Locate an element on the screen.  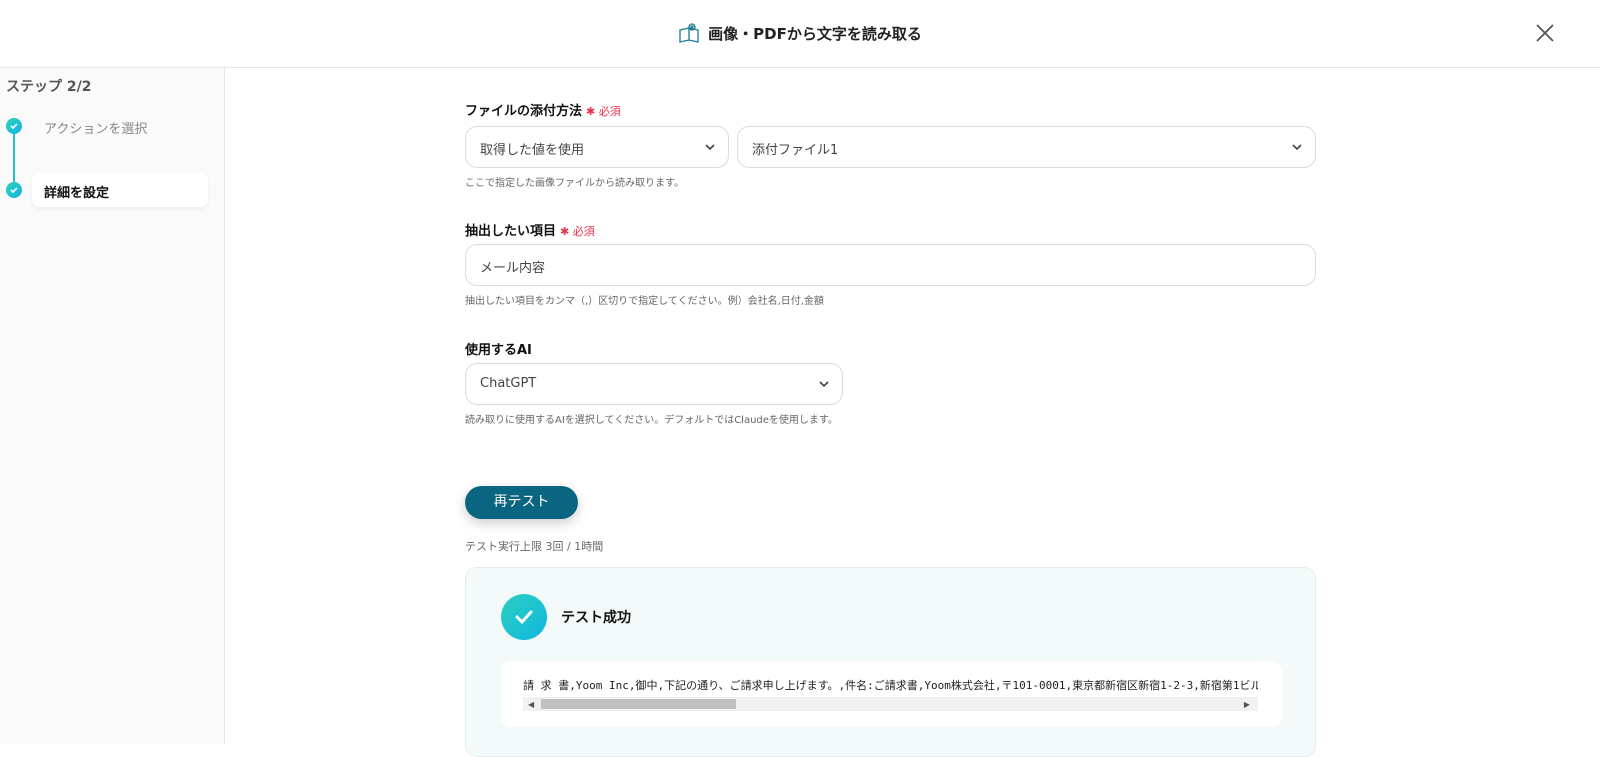
scroll-left-icon: ◀ is located at coordinates (531, 704).